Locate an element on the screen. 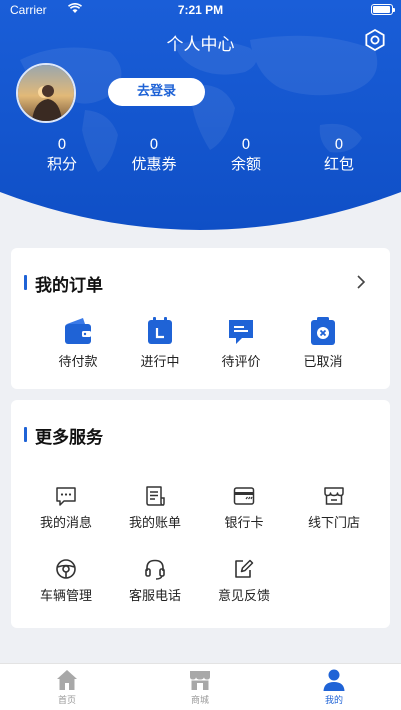  tab-shop: 商城 is located at coordinates (200, 687).